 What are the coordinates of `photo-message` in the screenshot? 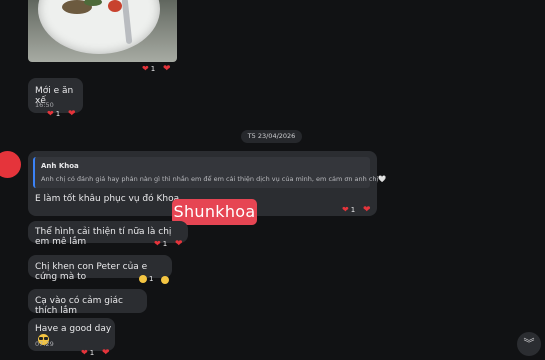 It's located at (102, 31).